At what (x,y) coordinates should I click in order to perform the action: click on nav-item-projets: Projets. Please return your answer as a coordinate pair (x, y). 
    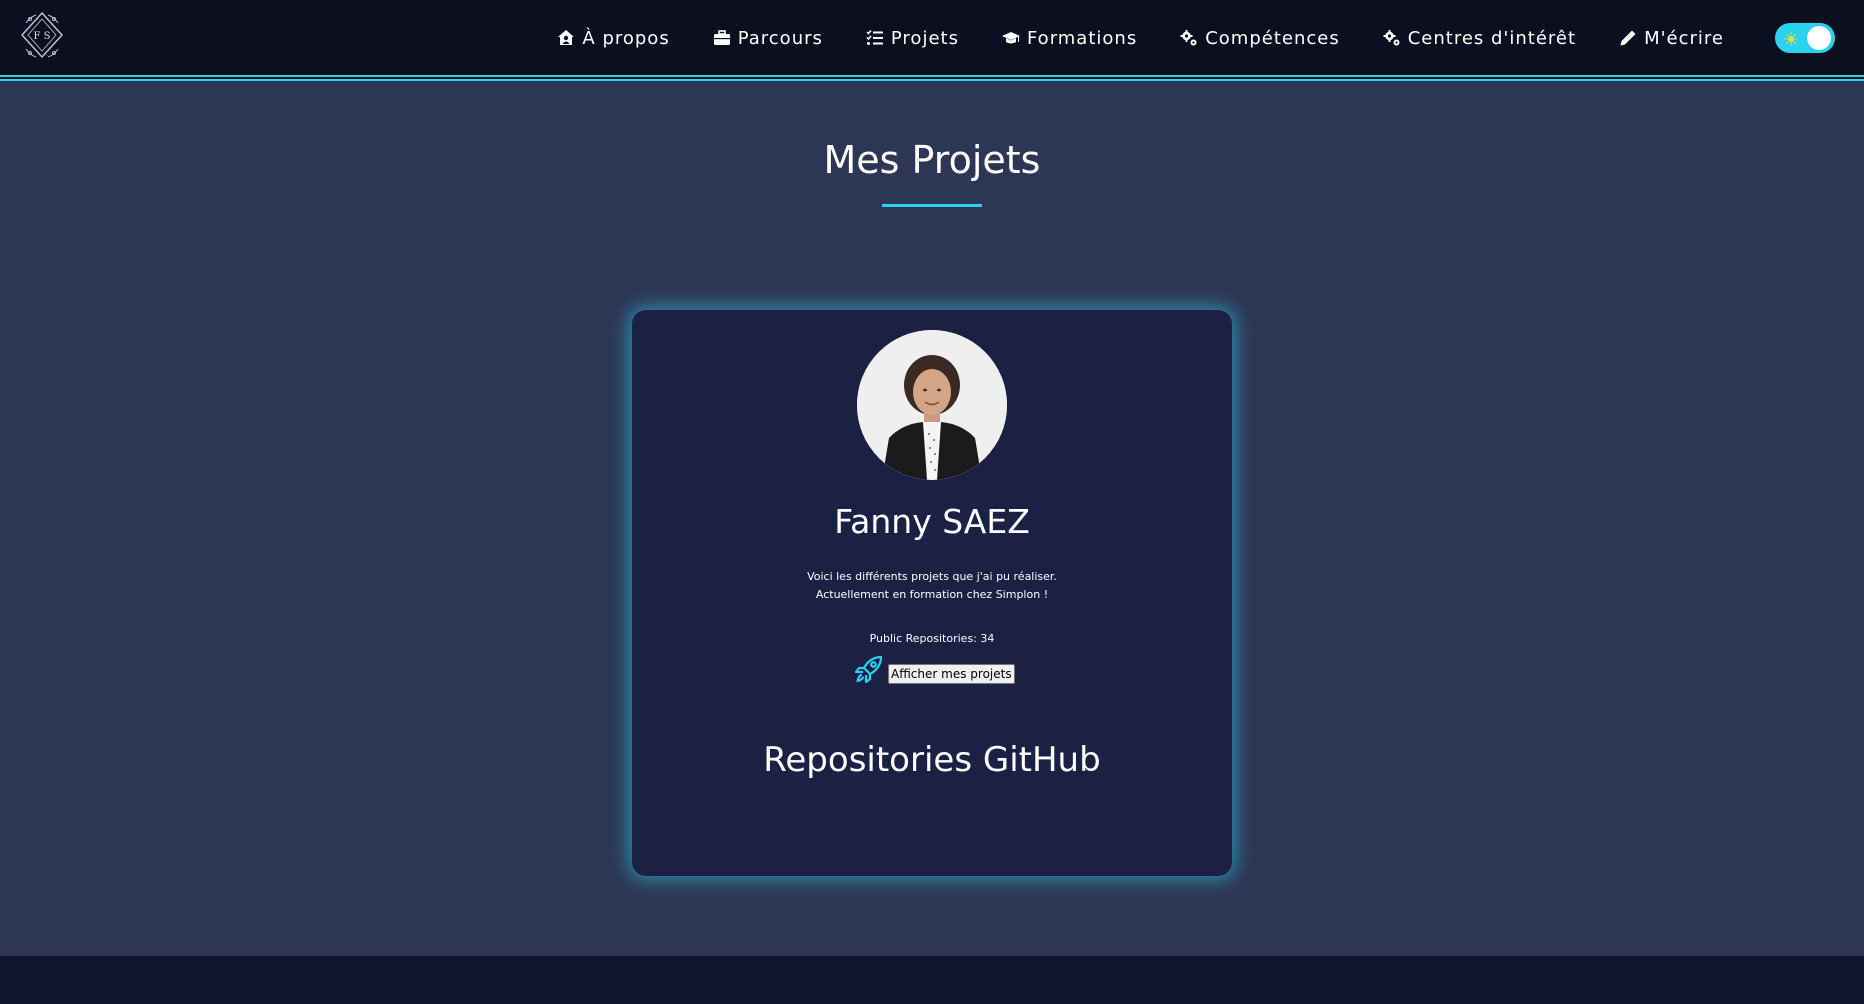
    Looking at the image, I should click on (912, 38).